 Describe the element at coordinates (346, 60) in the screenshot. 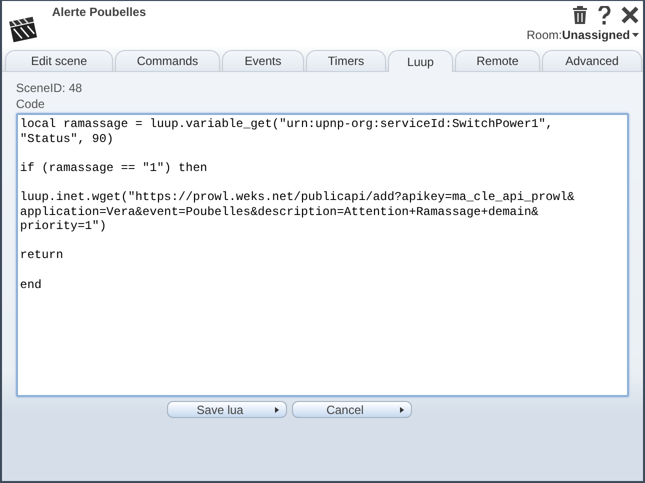

I see `tab: Timers` at that location.